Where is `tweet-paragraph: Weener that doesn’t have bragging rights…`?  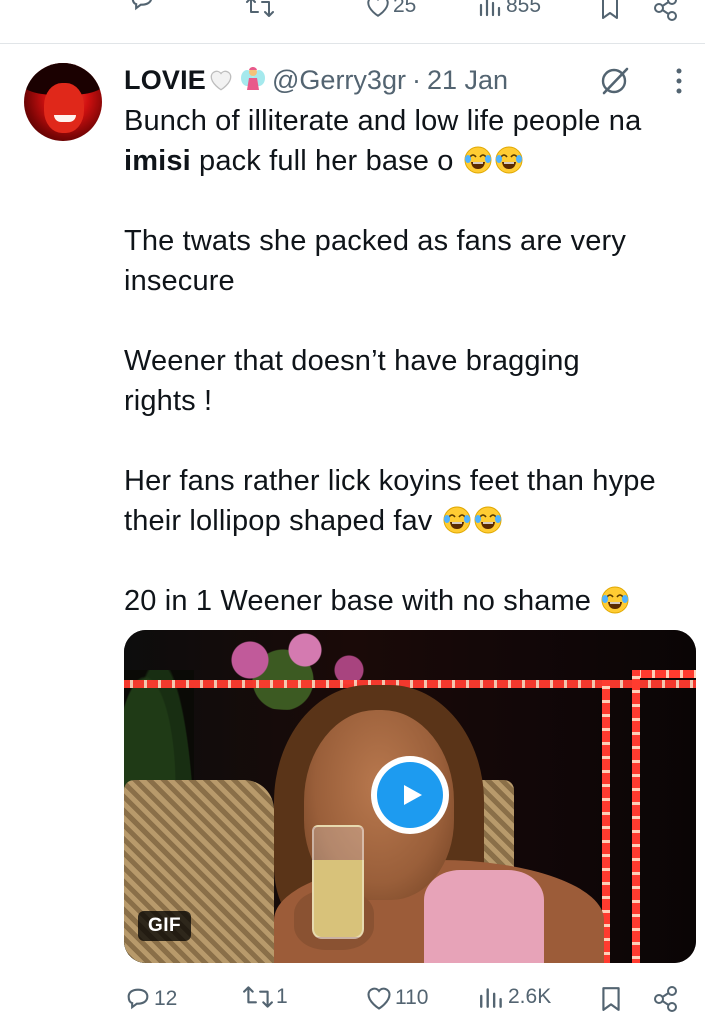
tweet-paragraph: Weener that doesn’t have bragging rights… is located at coordinates (352, 381).